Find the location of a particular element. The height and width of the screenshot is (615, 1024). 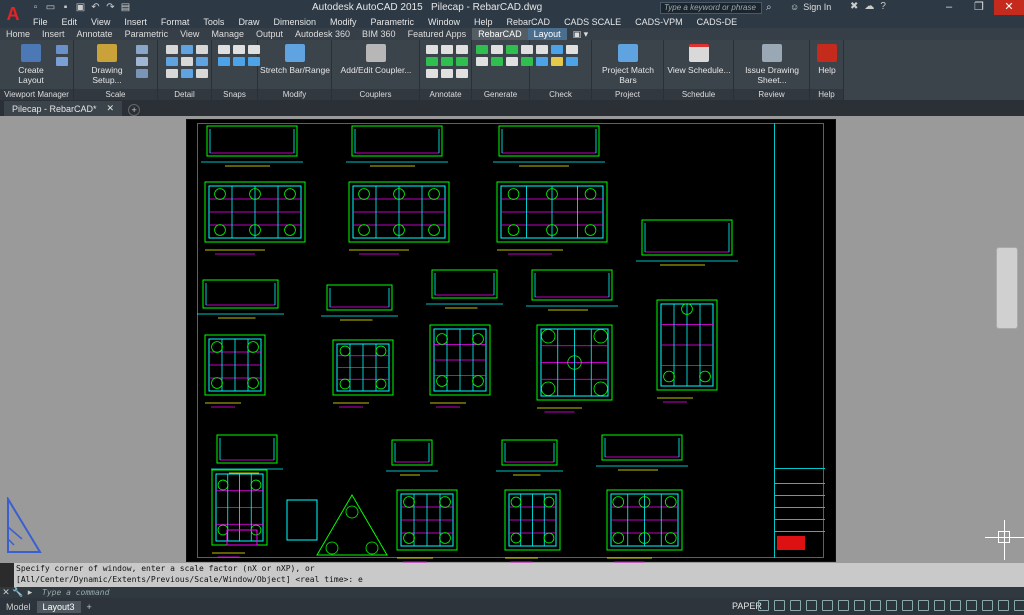

menu-item: Window is located at coordinates (444, 22).